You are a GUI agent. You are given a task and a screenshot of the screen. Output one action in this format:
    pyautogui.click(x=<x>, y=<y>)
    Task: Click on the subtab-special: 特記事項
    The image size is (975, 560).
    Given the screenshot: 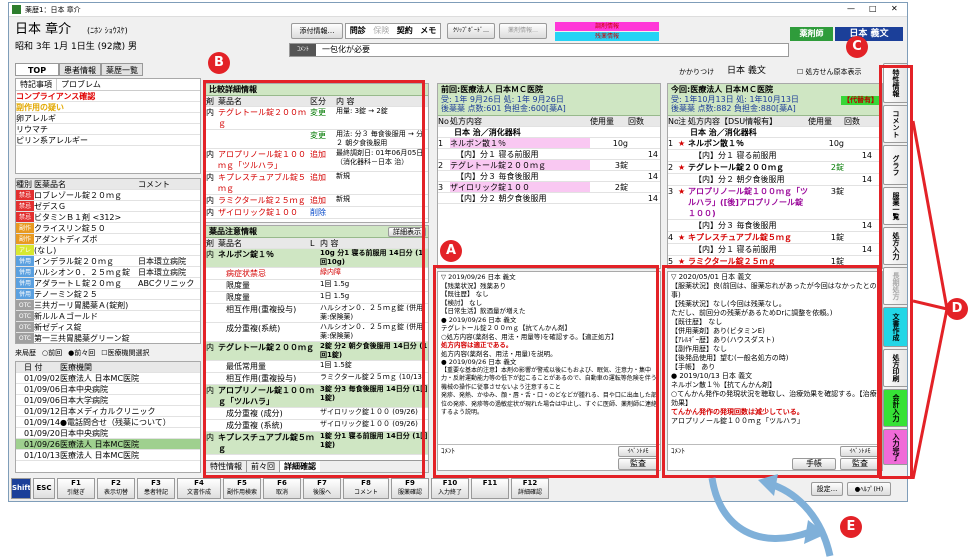 What is the action you would take?
    pyautogui.click(x=36, y=84)
    